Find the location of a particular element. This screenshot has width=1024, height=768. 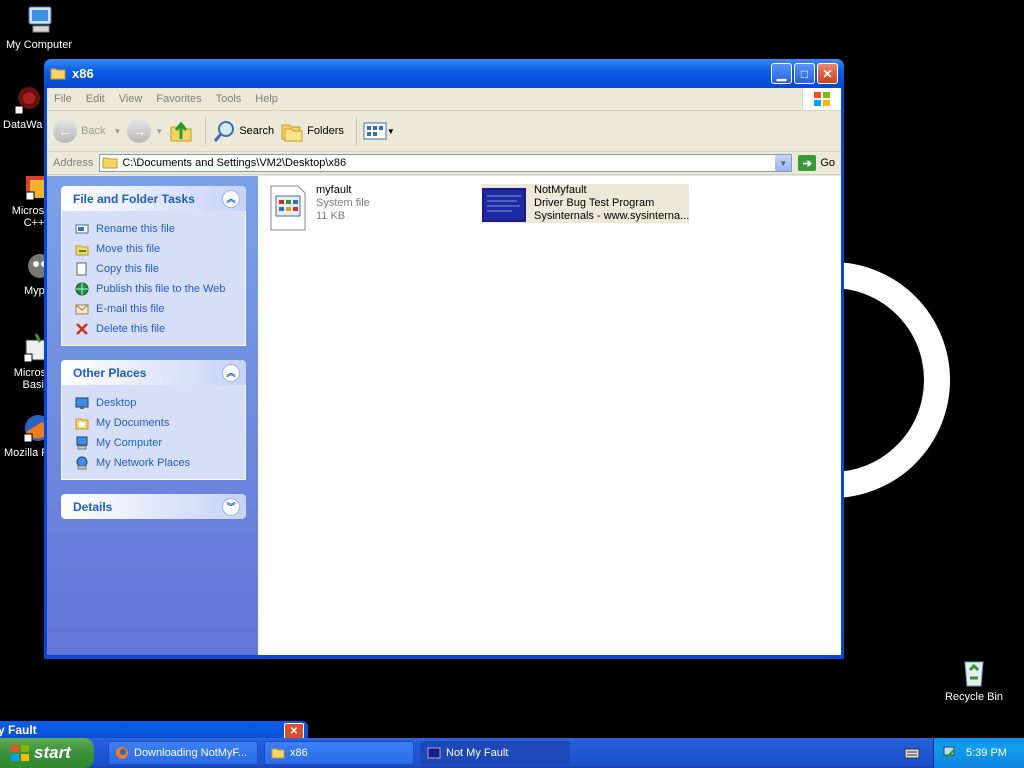

folder-up-icon is located at coordinates (181, 131).